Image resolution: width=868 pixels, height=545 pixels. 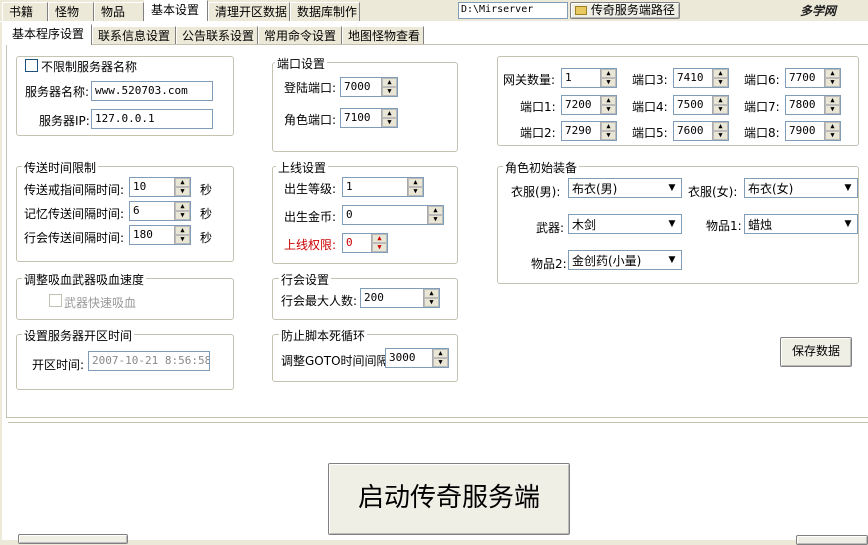 I want to click on equipment-title: 角色初始装备, so click(x=541, y=167).